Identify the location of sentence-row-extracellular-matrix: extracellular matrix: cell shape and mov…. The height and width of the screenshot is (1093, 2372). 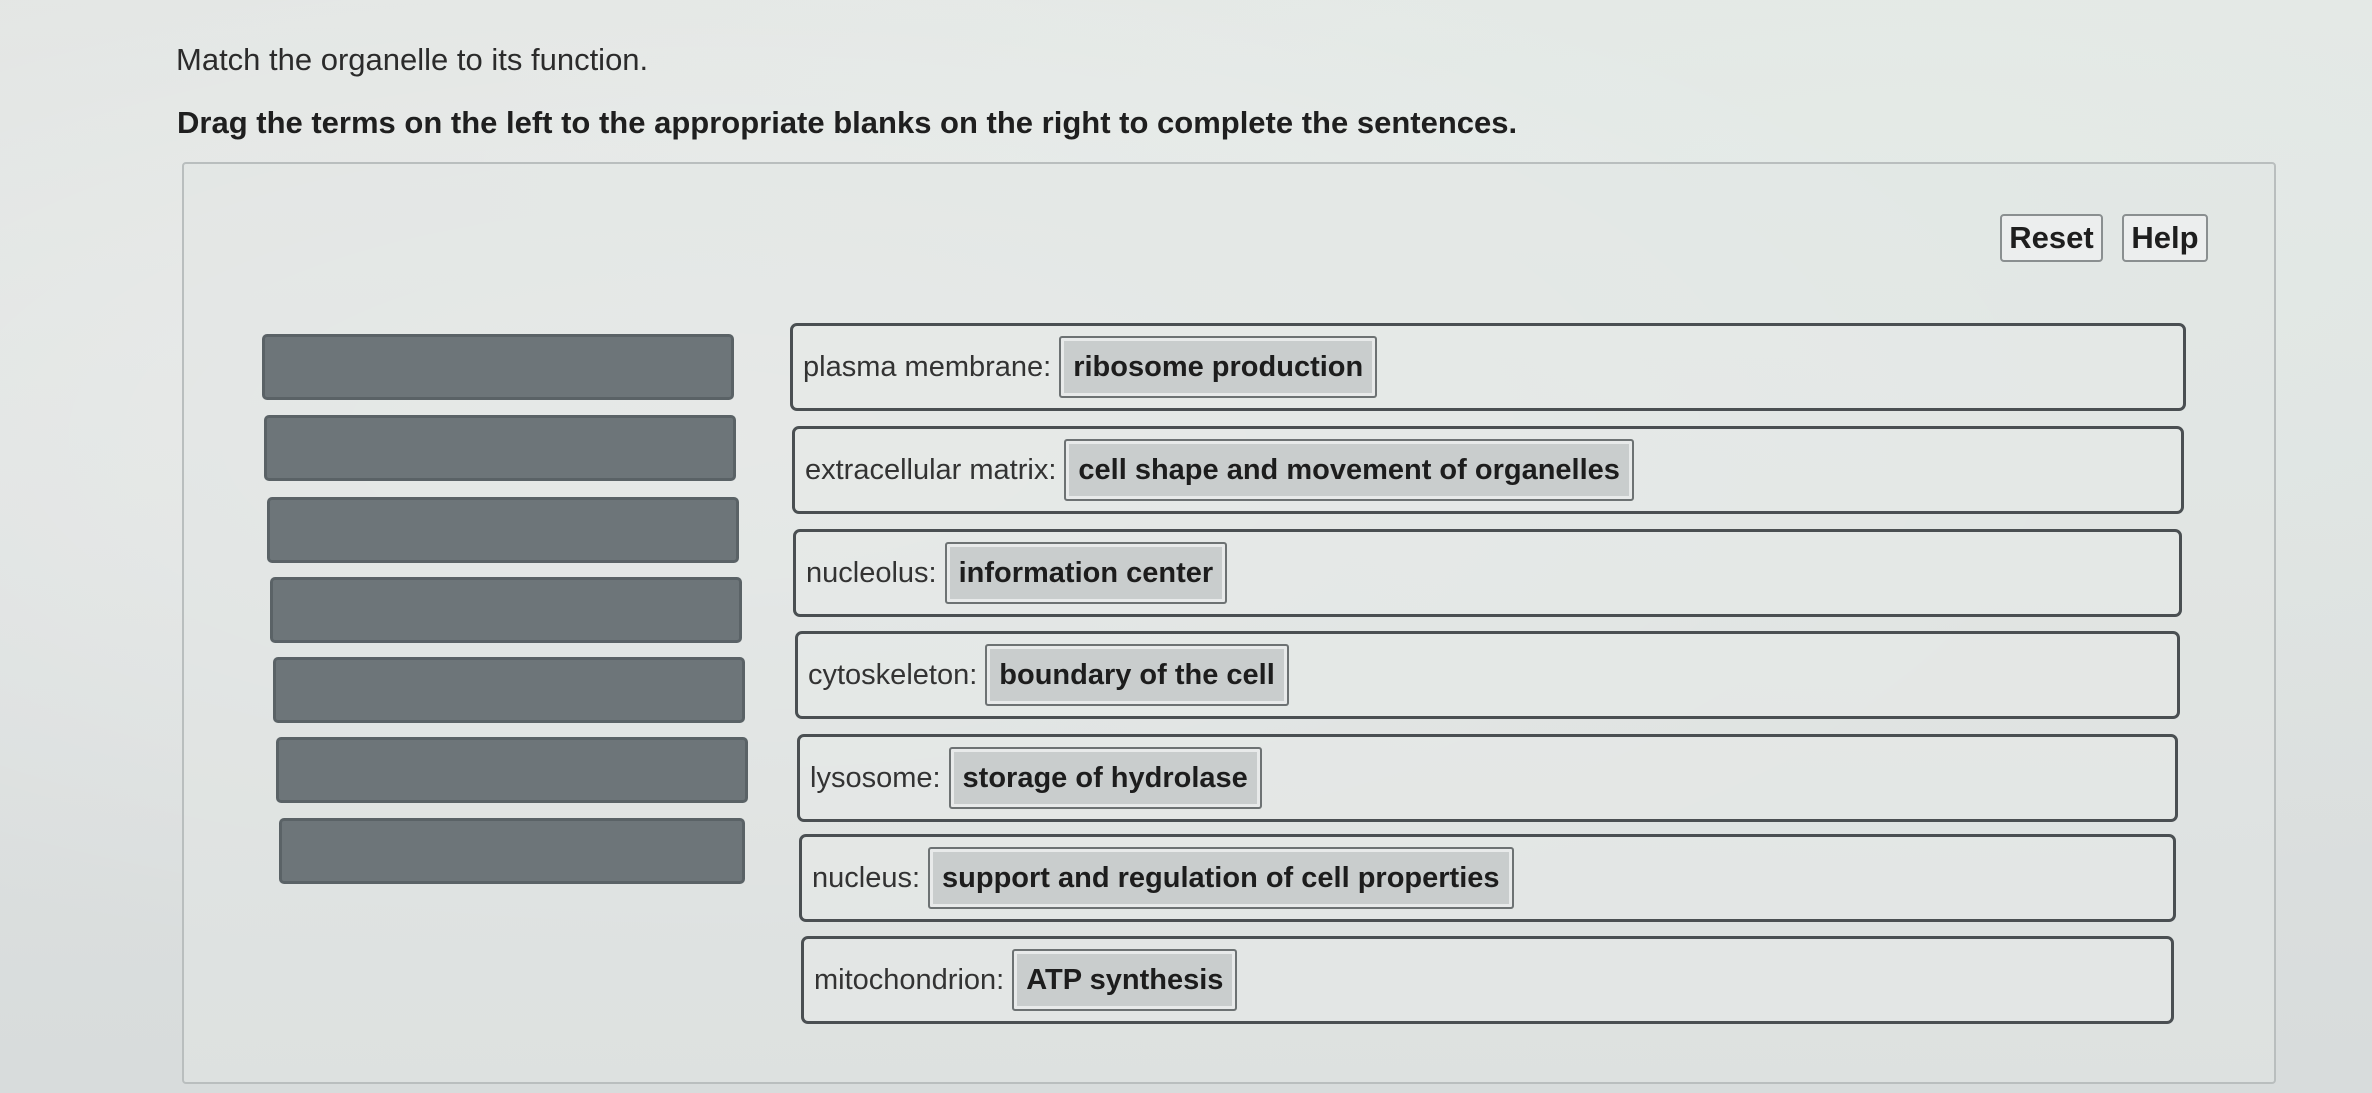
(1488, 470).